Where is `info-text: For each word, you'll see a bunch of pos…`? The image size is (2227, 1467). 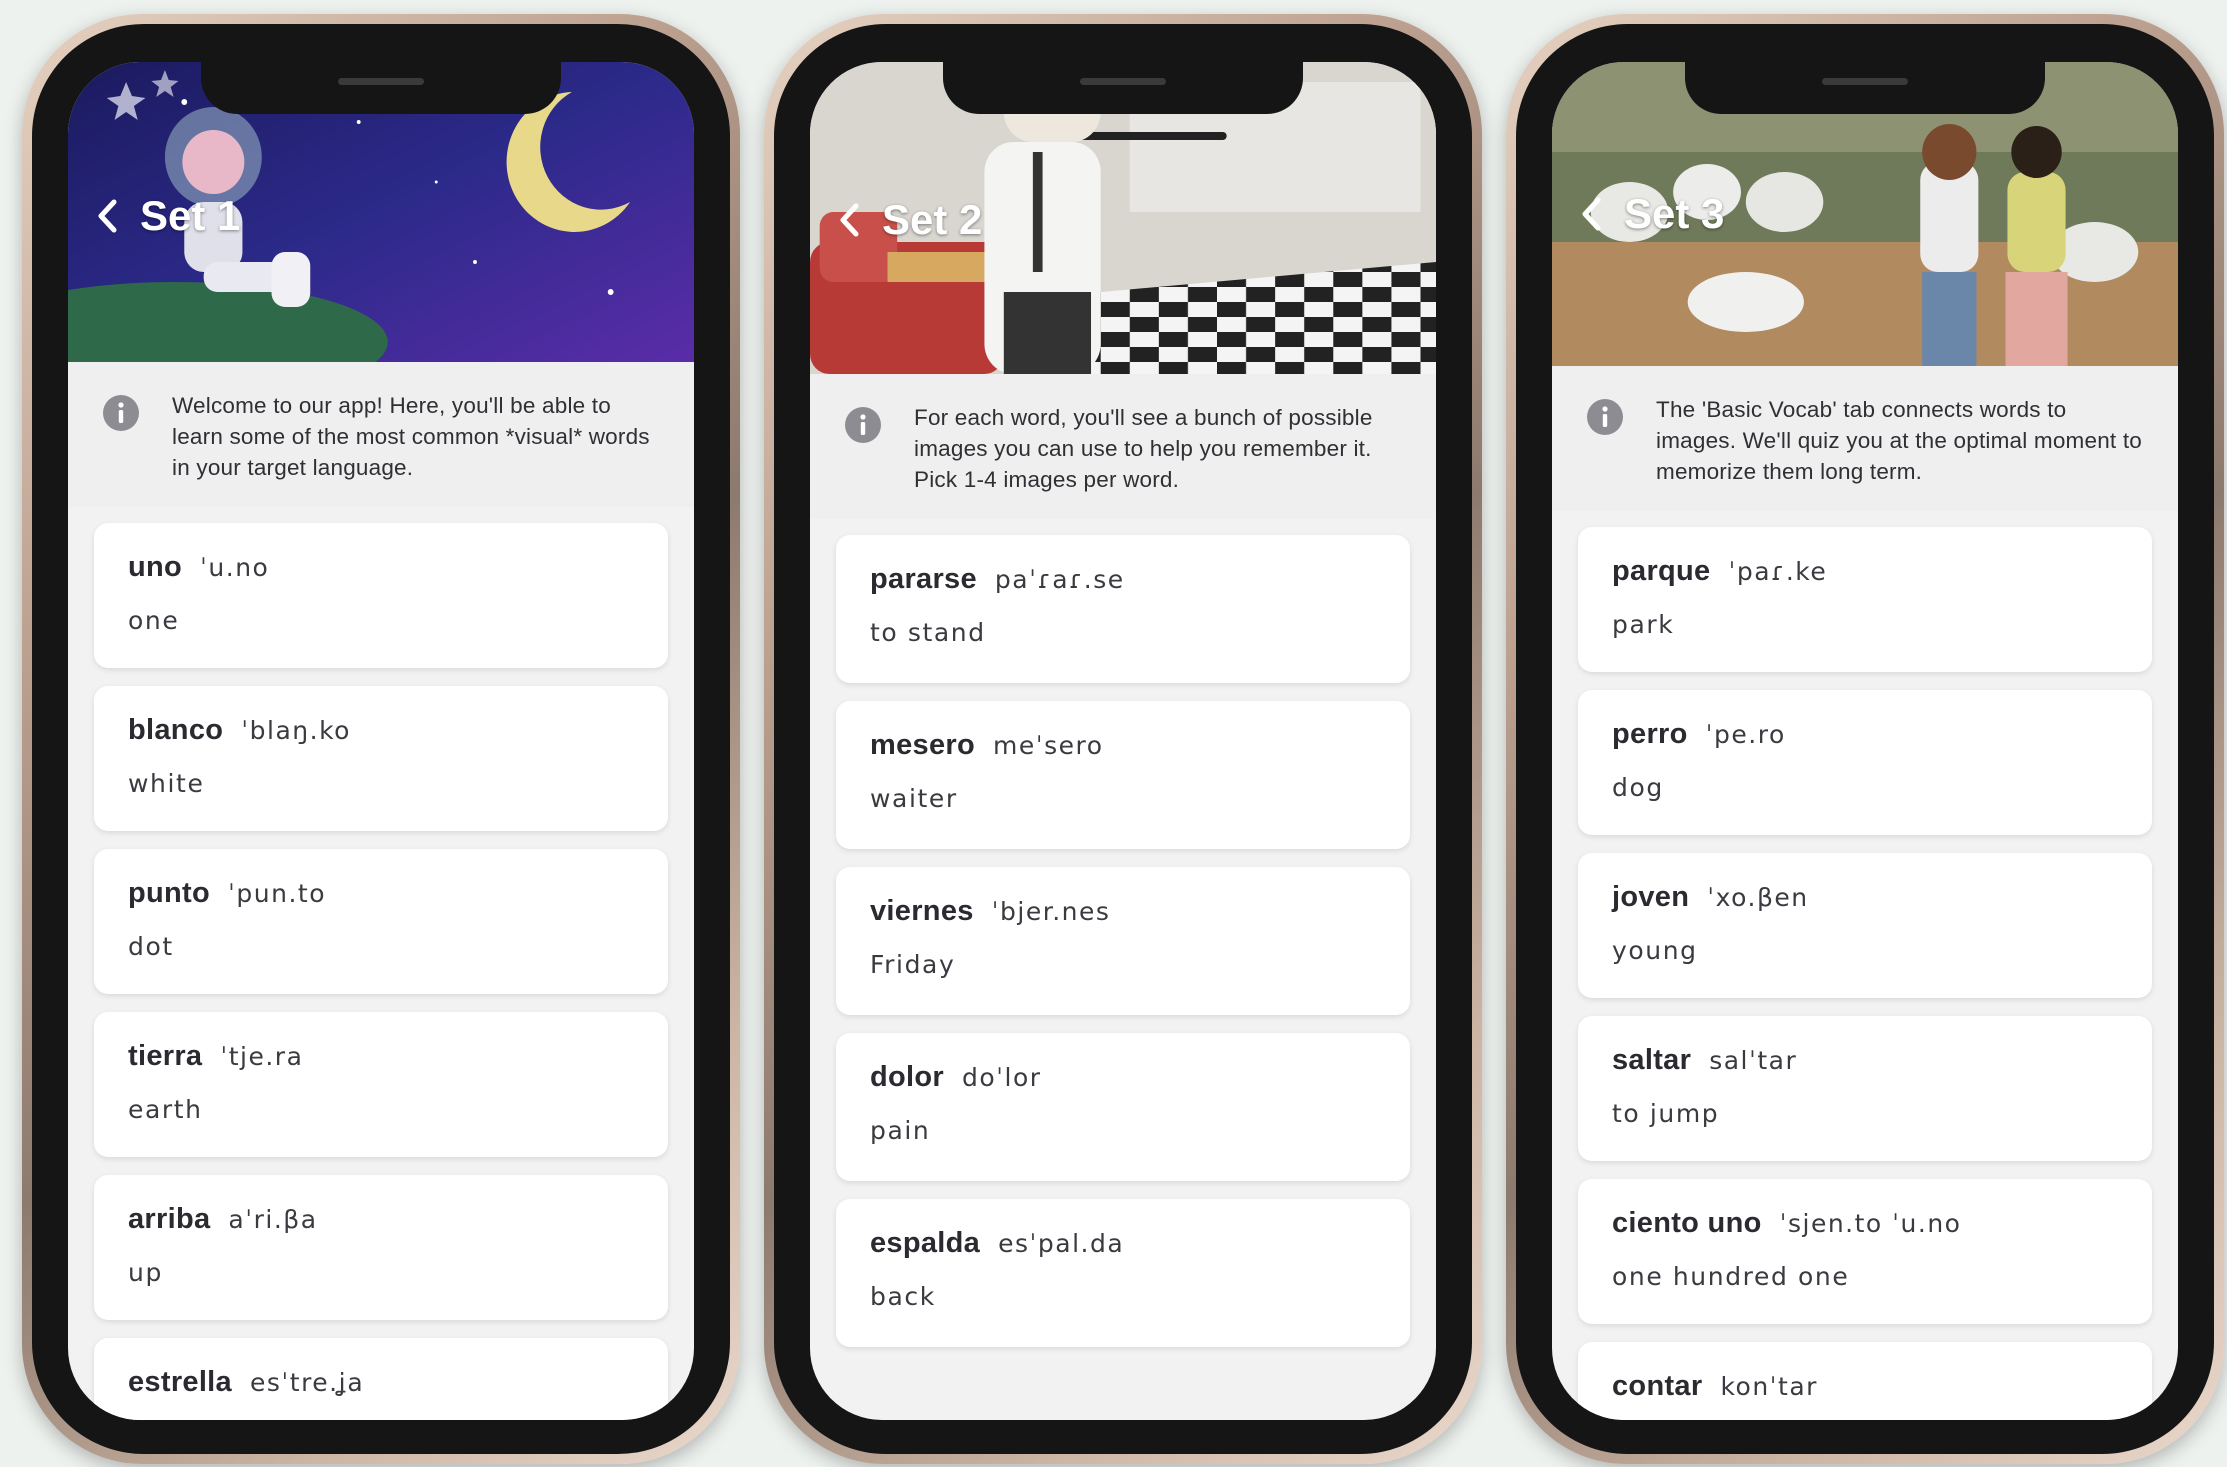
info-text: For each word, you'll see a bunch of pos… is located at coordinates (1143, 448).